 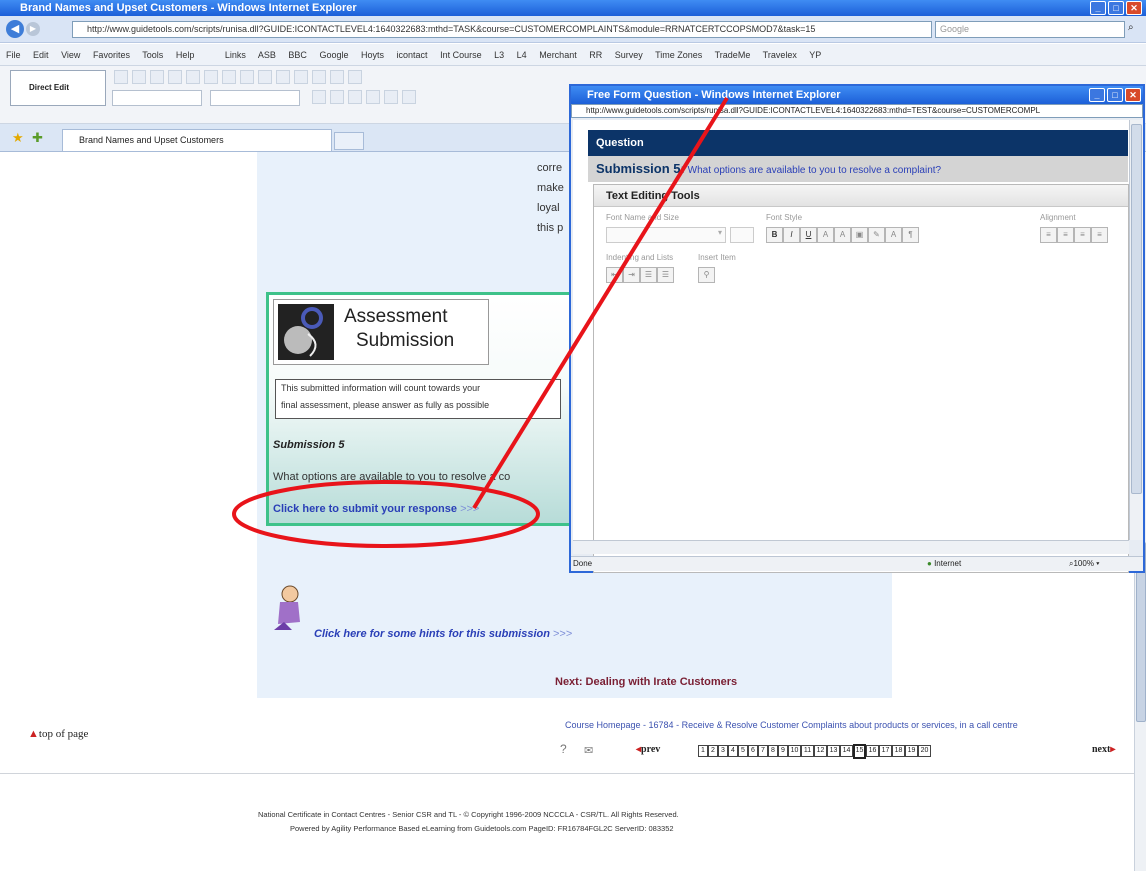 What do you see at coordinates (774, 235) in the screenshot?
I see `bold-button: B` at bounding box center [774, 235].